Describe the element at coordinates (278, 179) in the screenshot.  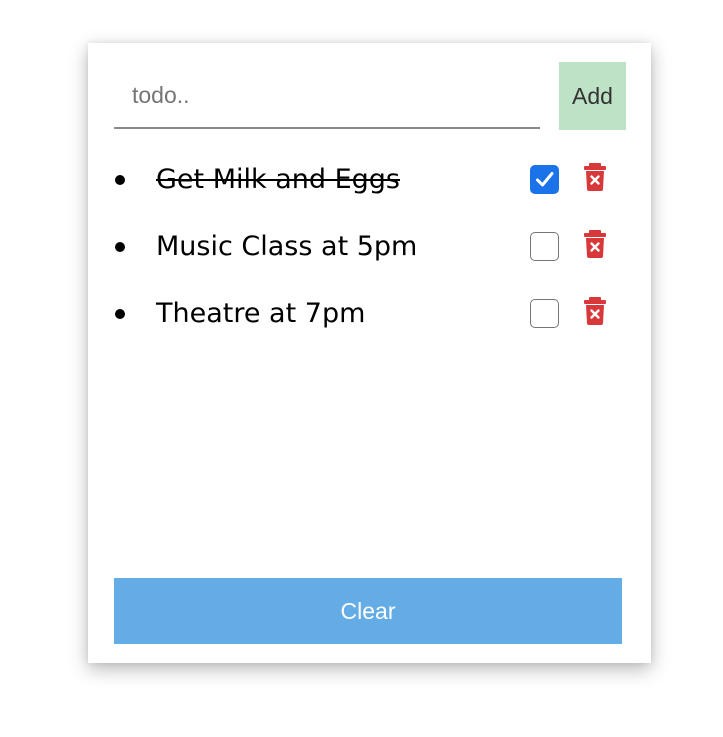
I see `todo-text: Get Milk and Eggs` at that location.